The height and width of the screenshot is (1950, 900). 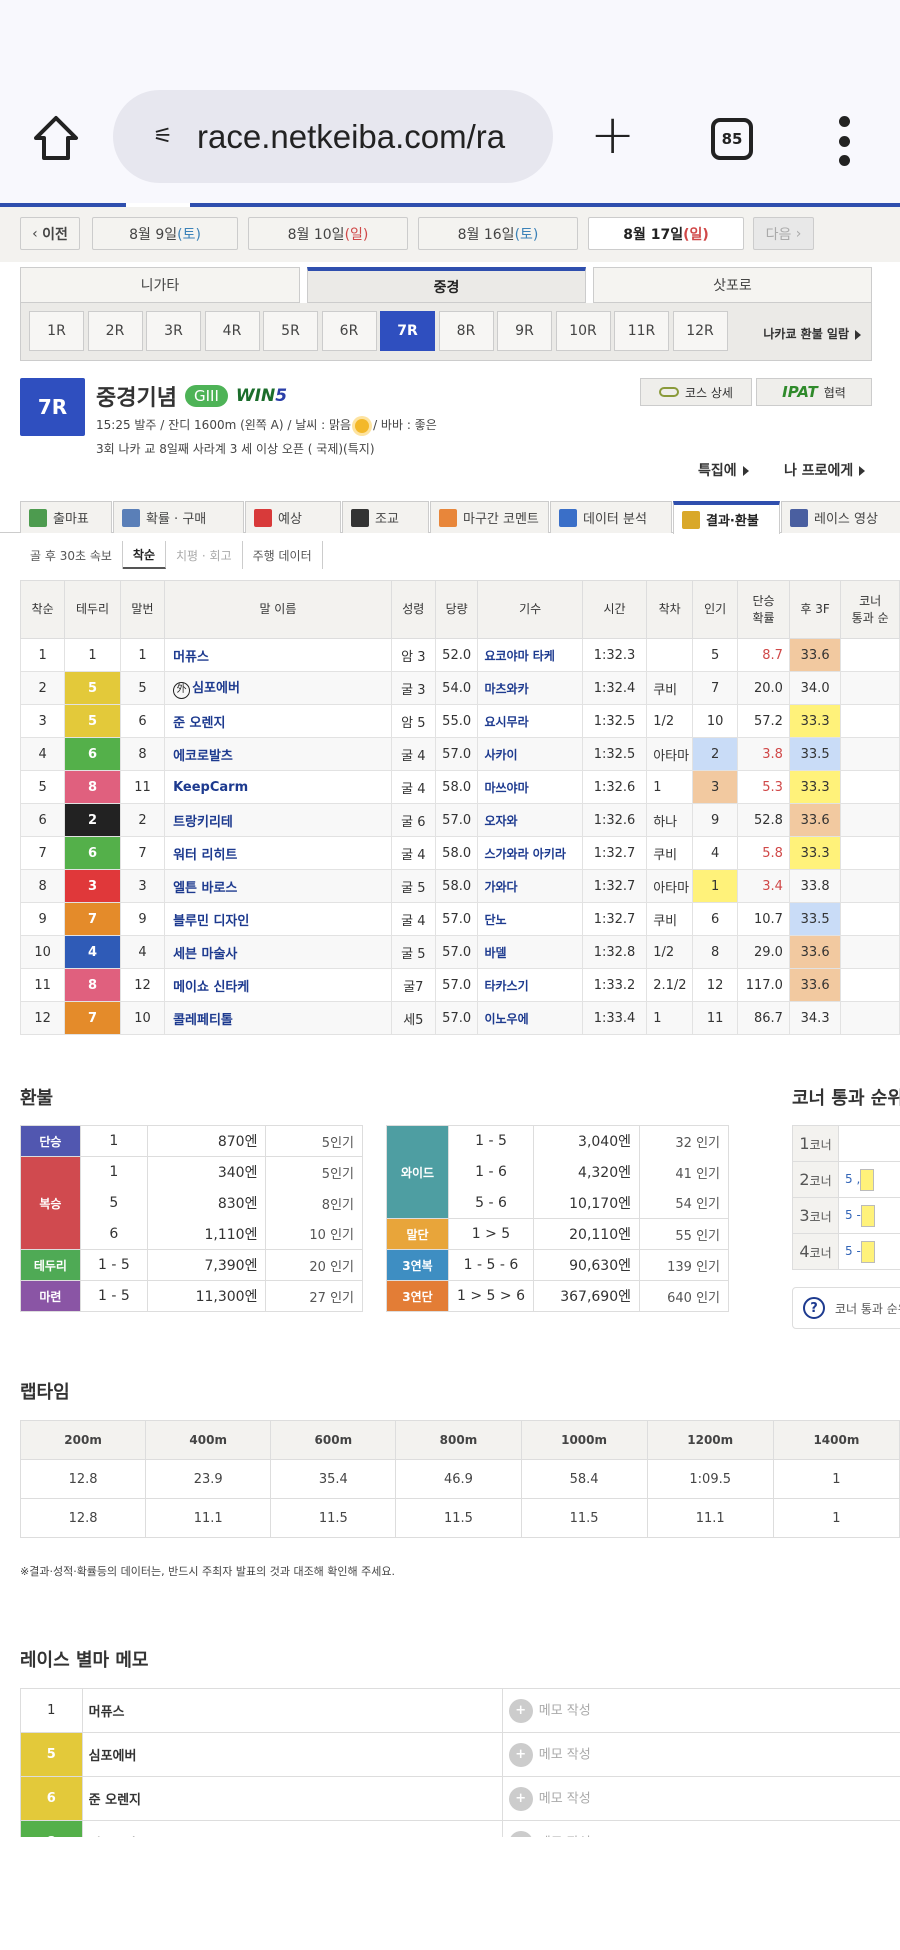 I want to click on horse-name-link: 外 심포에버, so click(x=278, y=688).